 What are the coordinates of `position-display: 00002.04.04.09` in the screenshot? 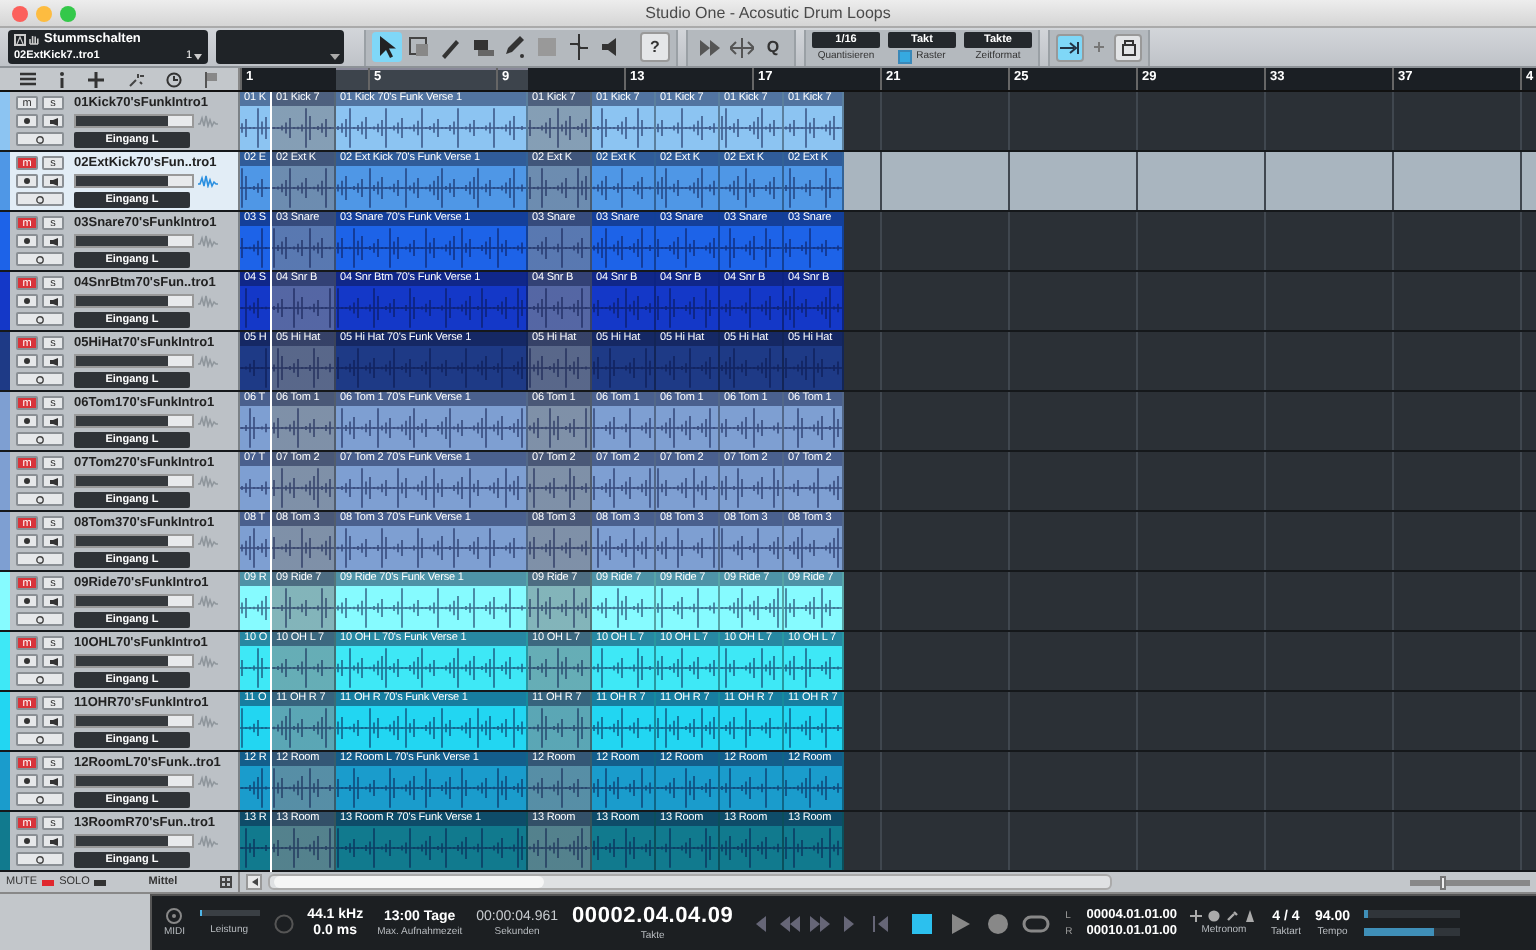 It's located at (653, 916).